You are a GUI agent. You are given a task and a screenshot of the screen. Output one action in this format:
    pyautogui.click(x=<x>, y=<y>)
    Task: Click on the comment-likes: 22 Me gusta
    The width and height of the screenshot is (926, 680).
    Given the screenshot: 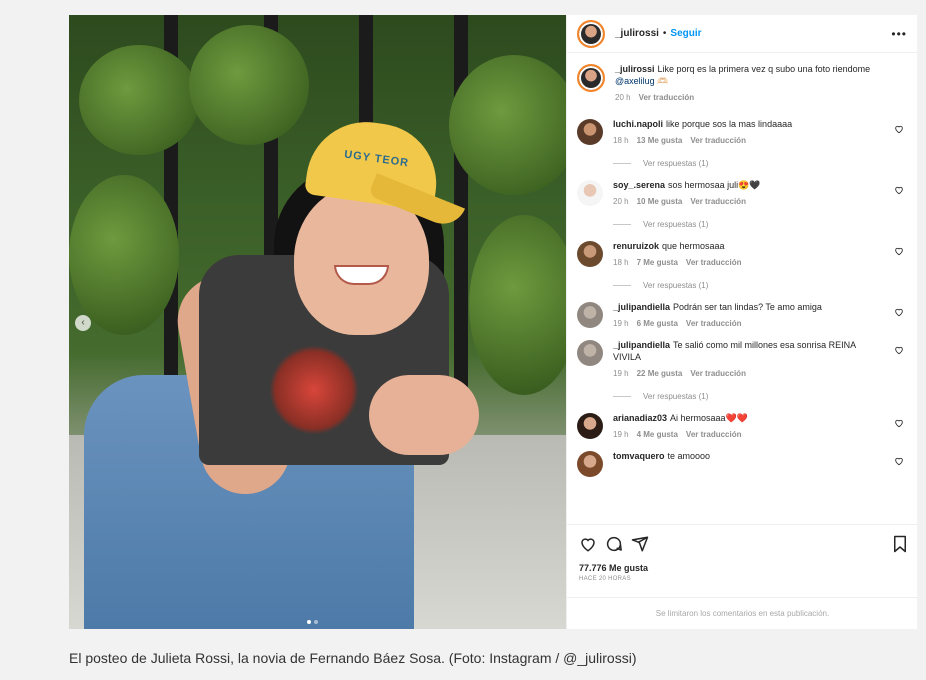 What is the action you would take?
    pyautogui.click(x=660, y=373)
    